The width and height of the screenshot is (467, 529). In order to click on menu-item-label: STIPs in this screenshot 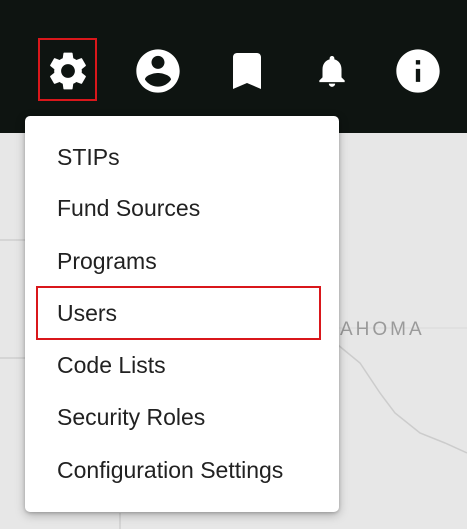, I will do `click(88, 156)`.